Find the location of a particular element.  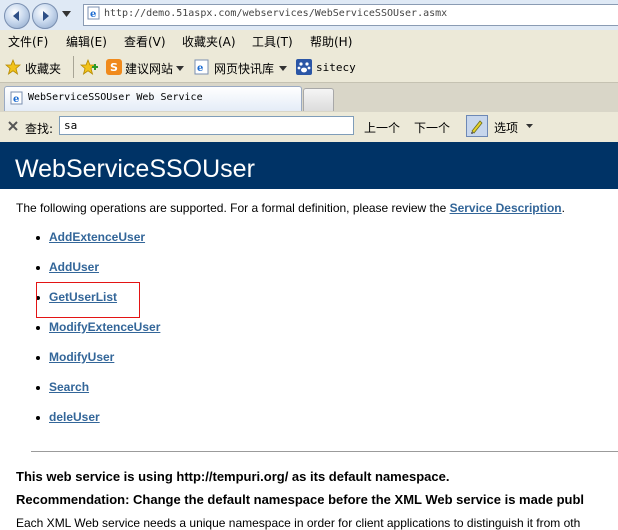

menu-file: 文件(F) is located at coordinates (28, 41).